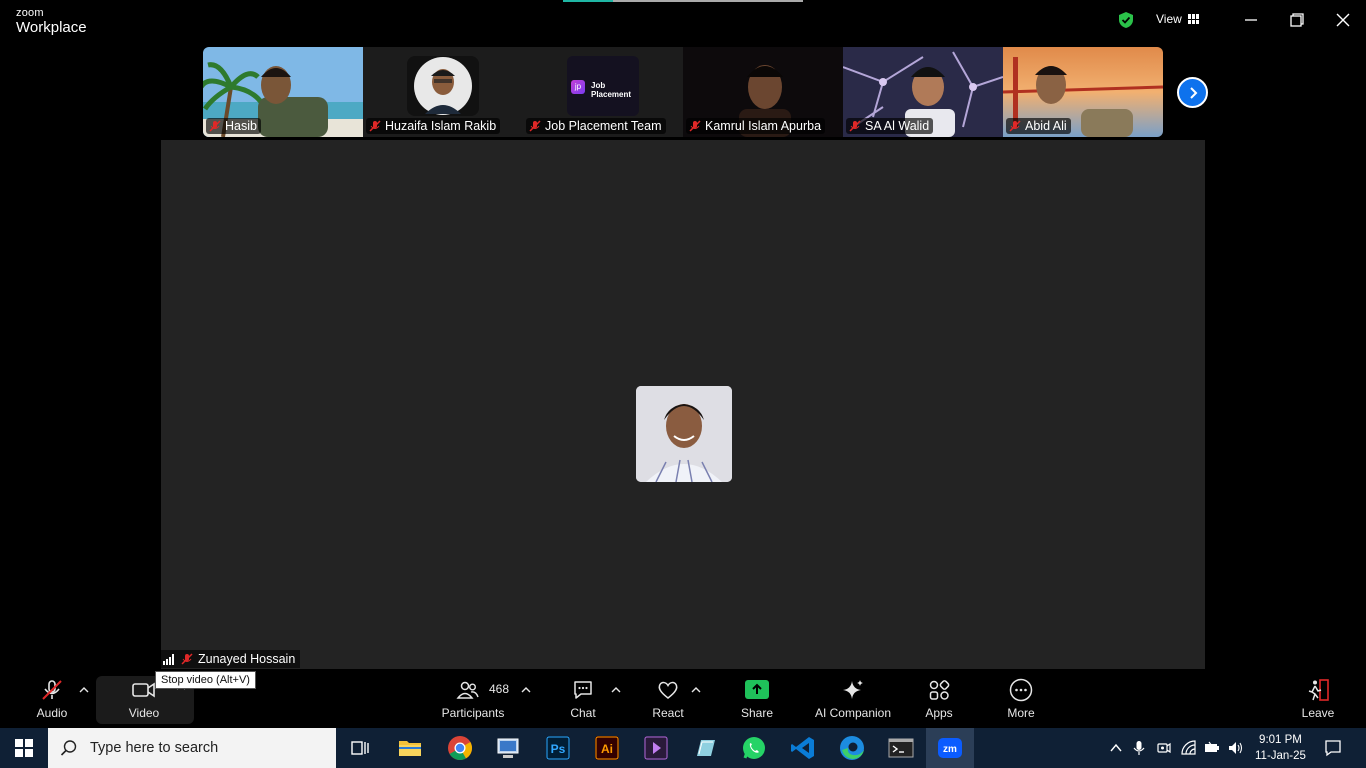 Image resolution: width=1366 pixels, height=768 pixels. I want to click on share-label: Share, so click(757, 713).